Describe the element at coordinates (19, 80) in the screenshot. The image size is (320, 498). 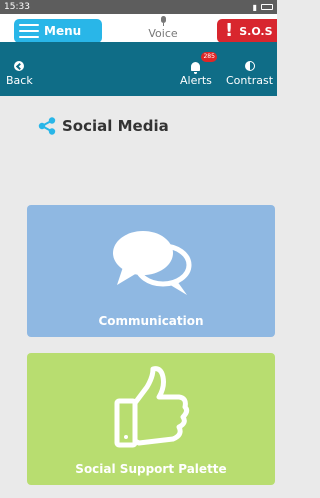
I see `back-label: Back` at that location.